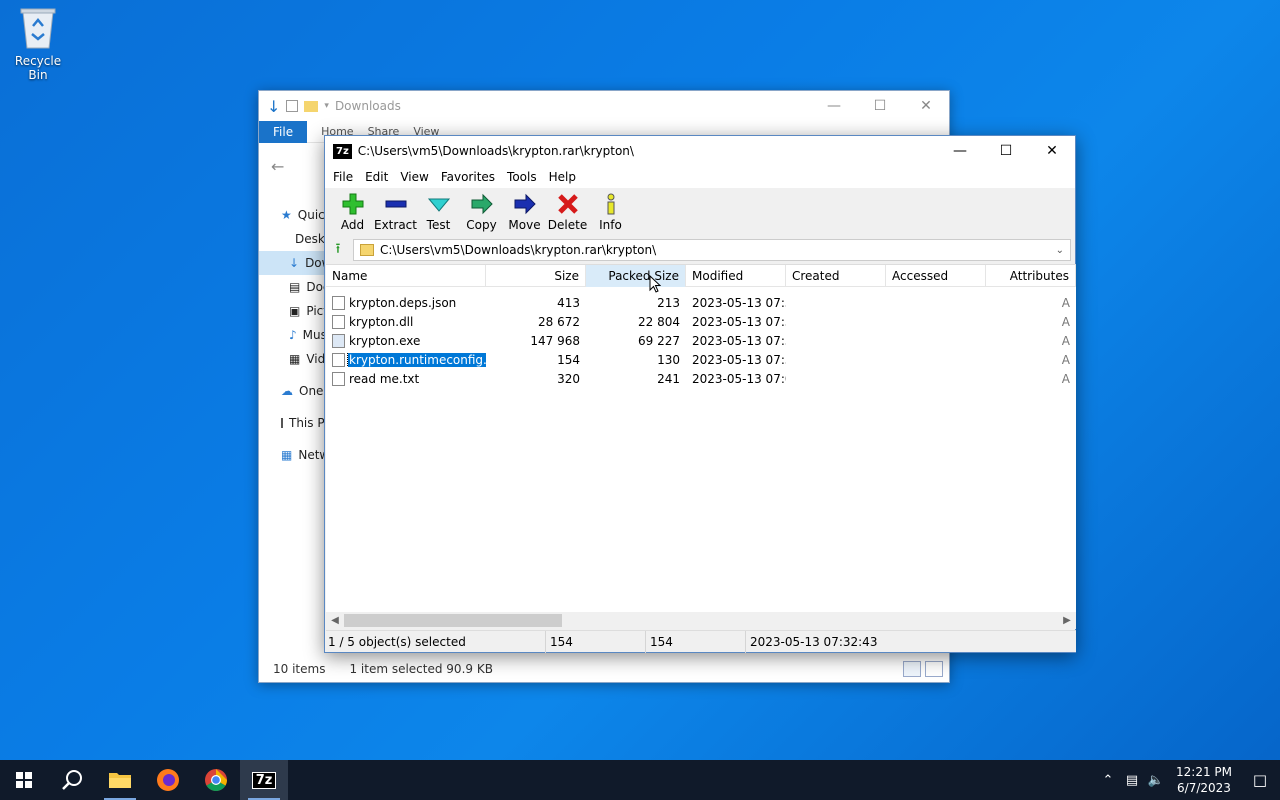  Describe the element at coordinates (700, 212) in the screenshot. I see `7zip-toolbar: Add Extract Test Copy Move Delete Info` at that location.